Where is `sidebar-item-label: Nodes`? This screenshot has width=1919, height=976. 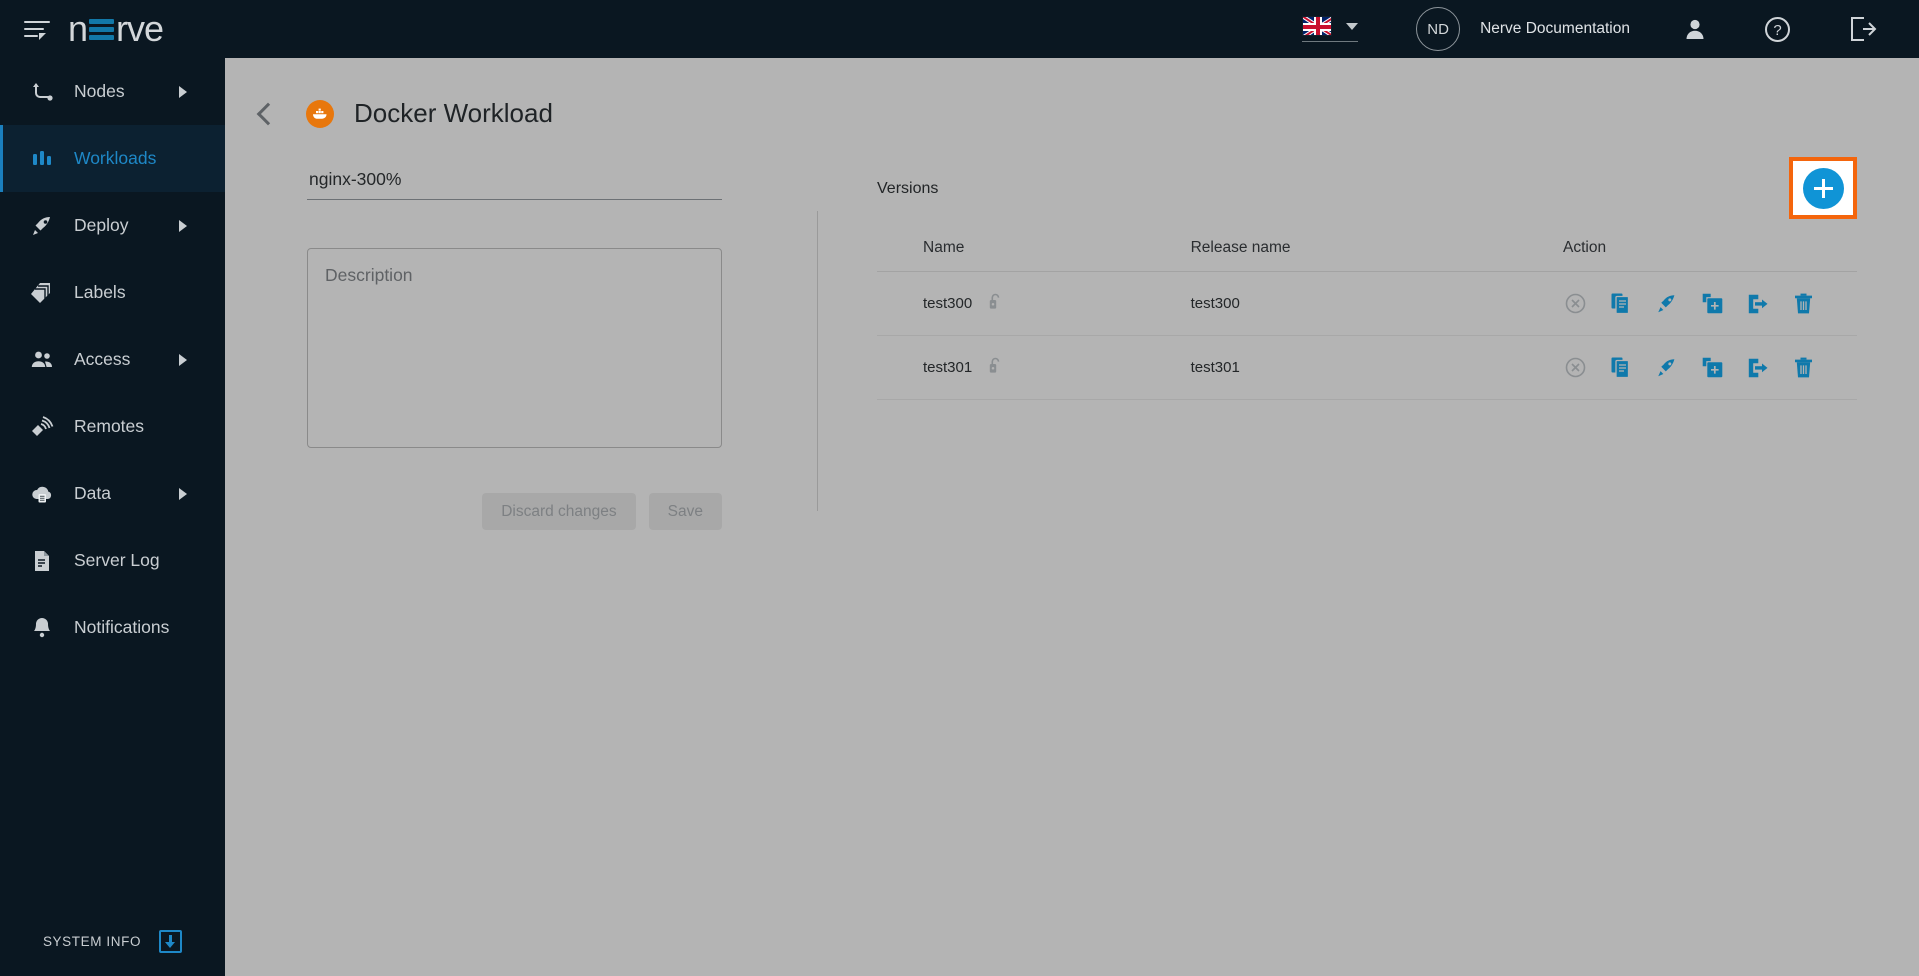 sidebar-item-label: Nodes is located at coordinates (99, 91).